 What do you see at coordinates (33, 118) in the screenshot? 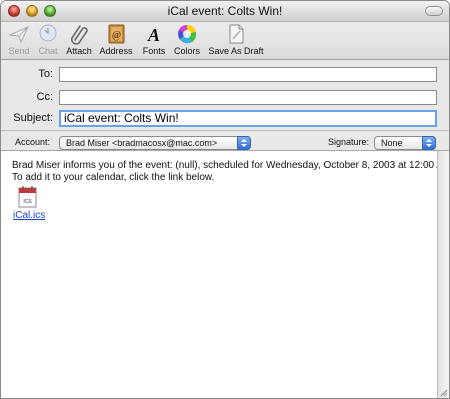
I see `subject-label: Subject:` at bounding box center [33, 118].